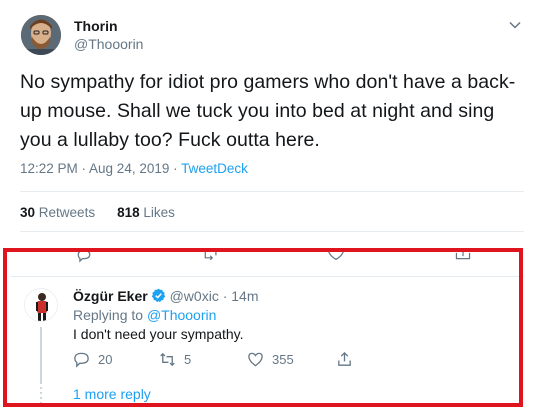 Image resolution: width=540 pixels, height=413 pixels. Describe the element at coordinates (515, 25) in the screenshot. I see `chevron-down-icon` at that location.